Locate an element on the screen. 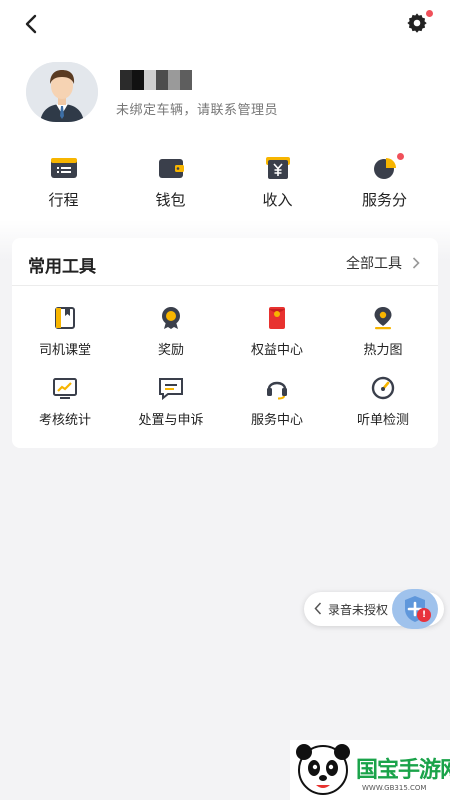 The width and height of the screenshot is (450, 800). tools-header: 常用工具 全部工具 is located at coordinates (225, 262).